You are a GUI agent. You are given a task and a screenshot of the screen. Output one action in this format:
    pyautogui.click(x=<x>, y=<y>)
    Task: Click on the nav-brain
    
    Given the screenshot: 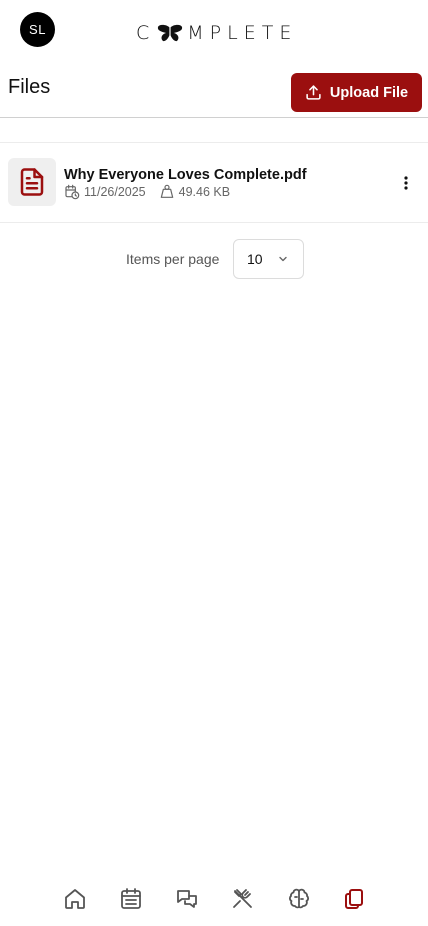 What is the action you would take?
    pyautogui.click(x=299, y=899)
    